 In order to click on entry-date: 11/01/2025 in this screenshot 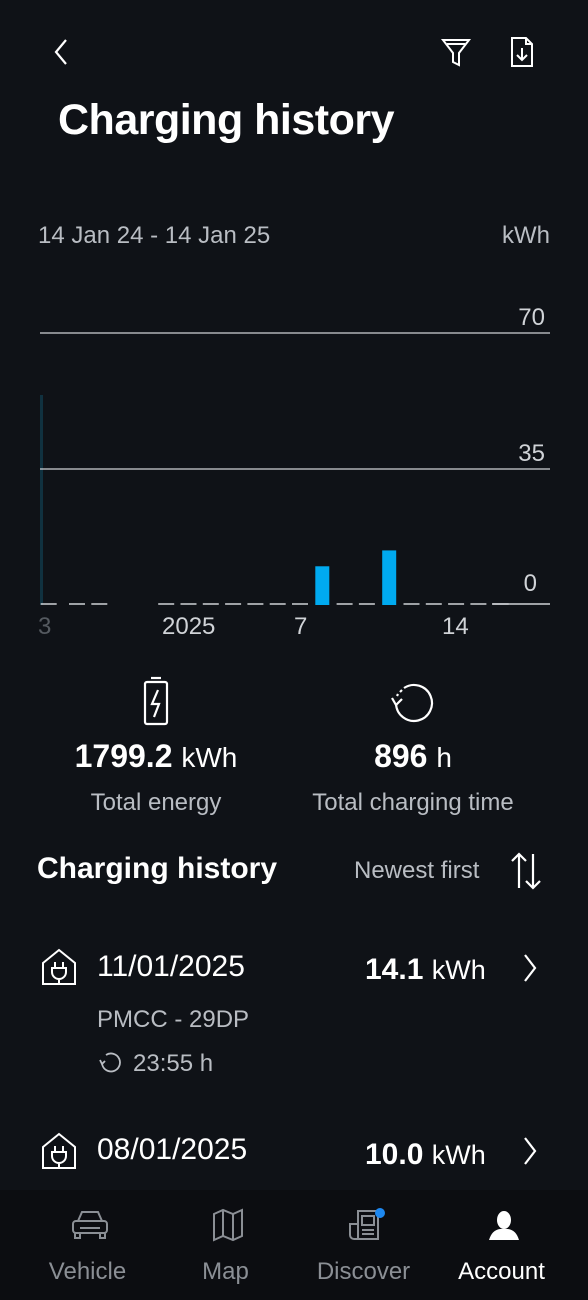, I will do `click(171, 966)`.